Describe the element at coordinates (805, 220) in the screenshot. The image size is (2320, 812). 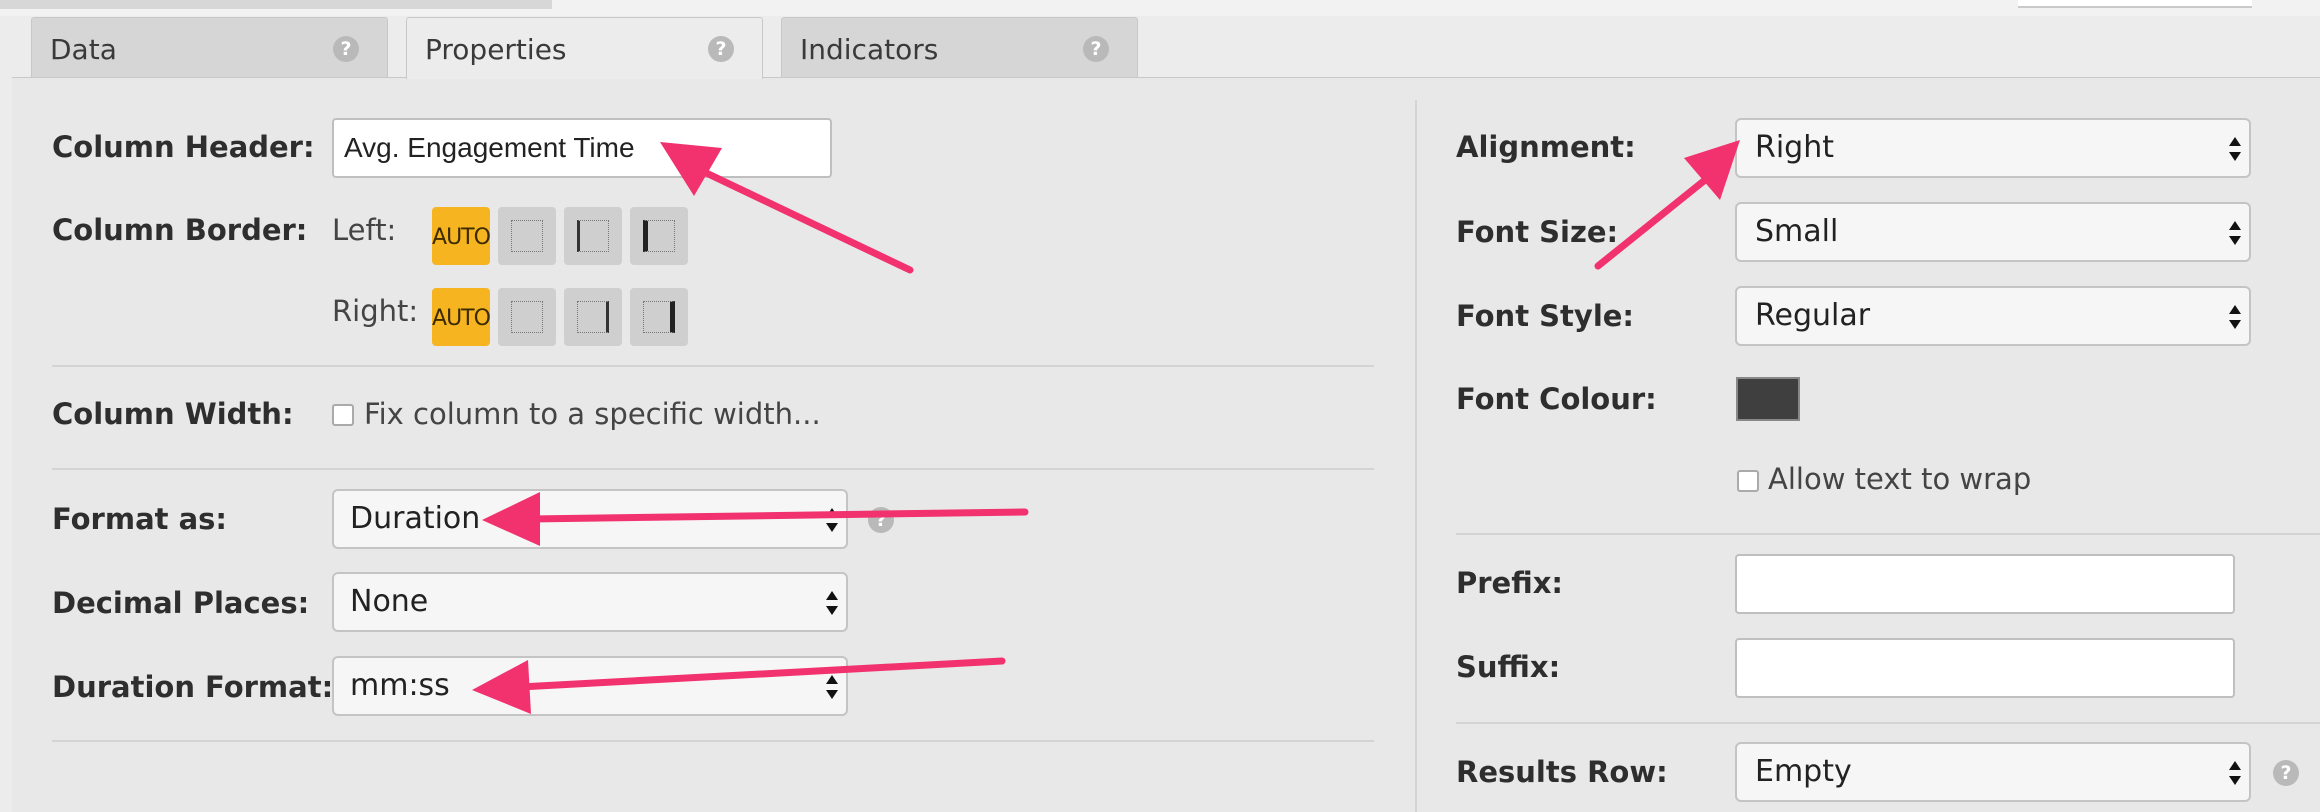
I see `arrow-column-header` at that location.